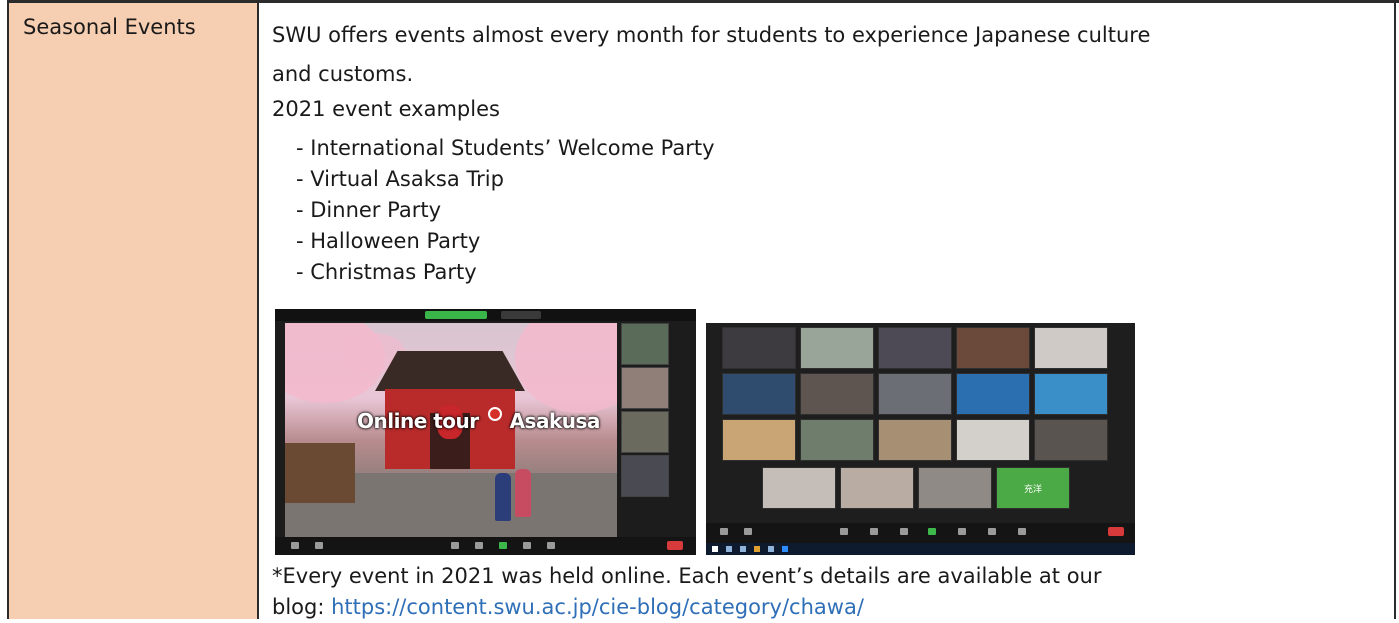  I want to click on online-tour-photo: Online tour Asakusa, so click(485, 432).